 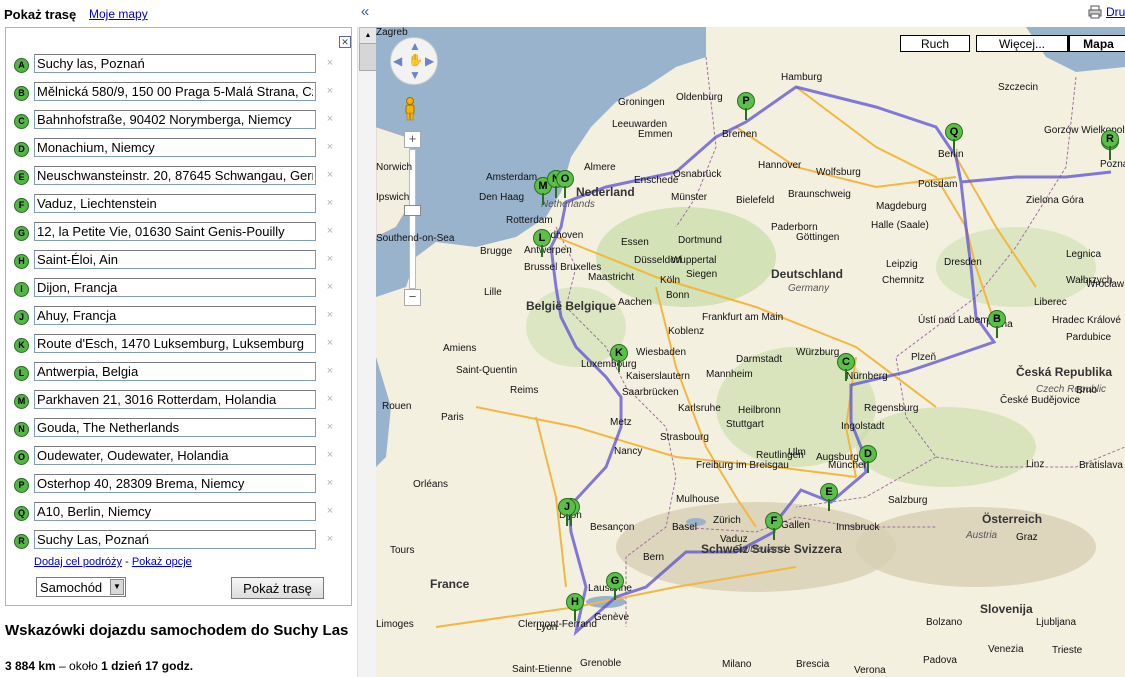 What do you see at coordinates (412, 139) in the screenshot?
I see `zoom-in-button: +` at bounding box center [412, 139].